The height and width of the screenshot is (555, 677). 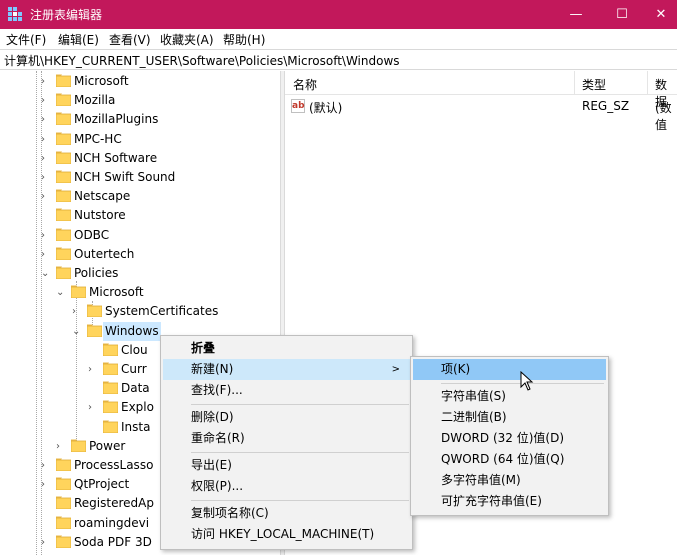 I want to click on maximize-button: ☐, so click(x=622, y=14).